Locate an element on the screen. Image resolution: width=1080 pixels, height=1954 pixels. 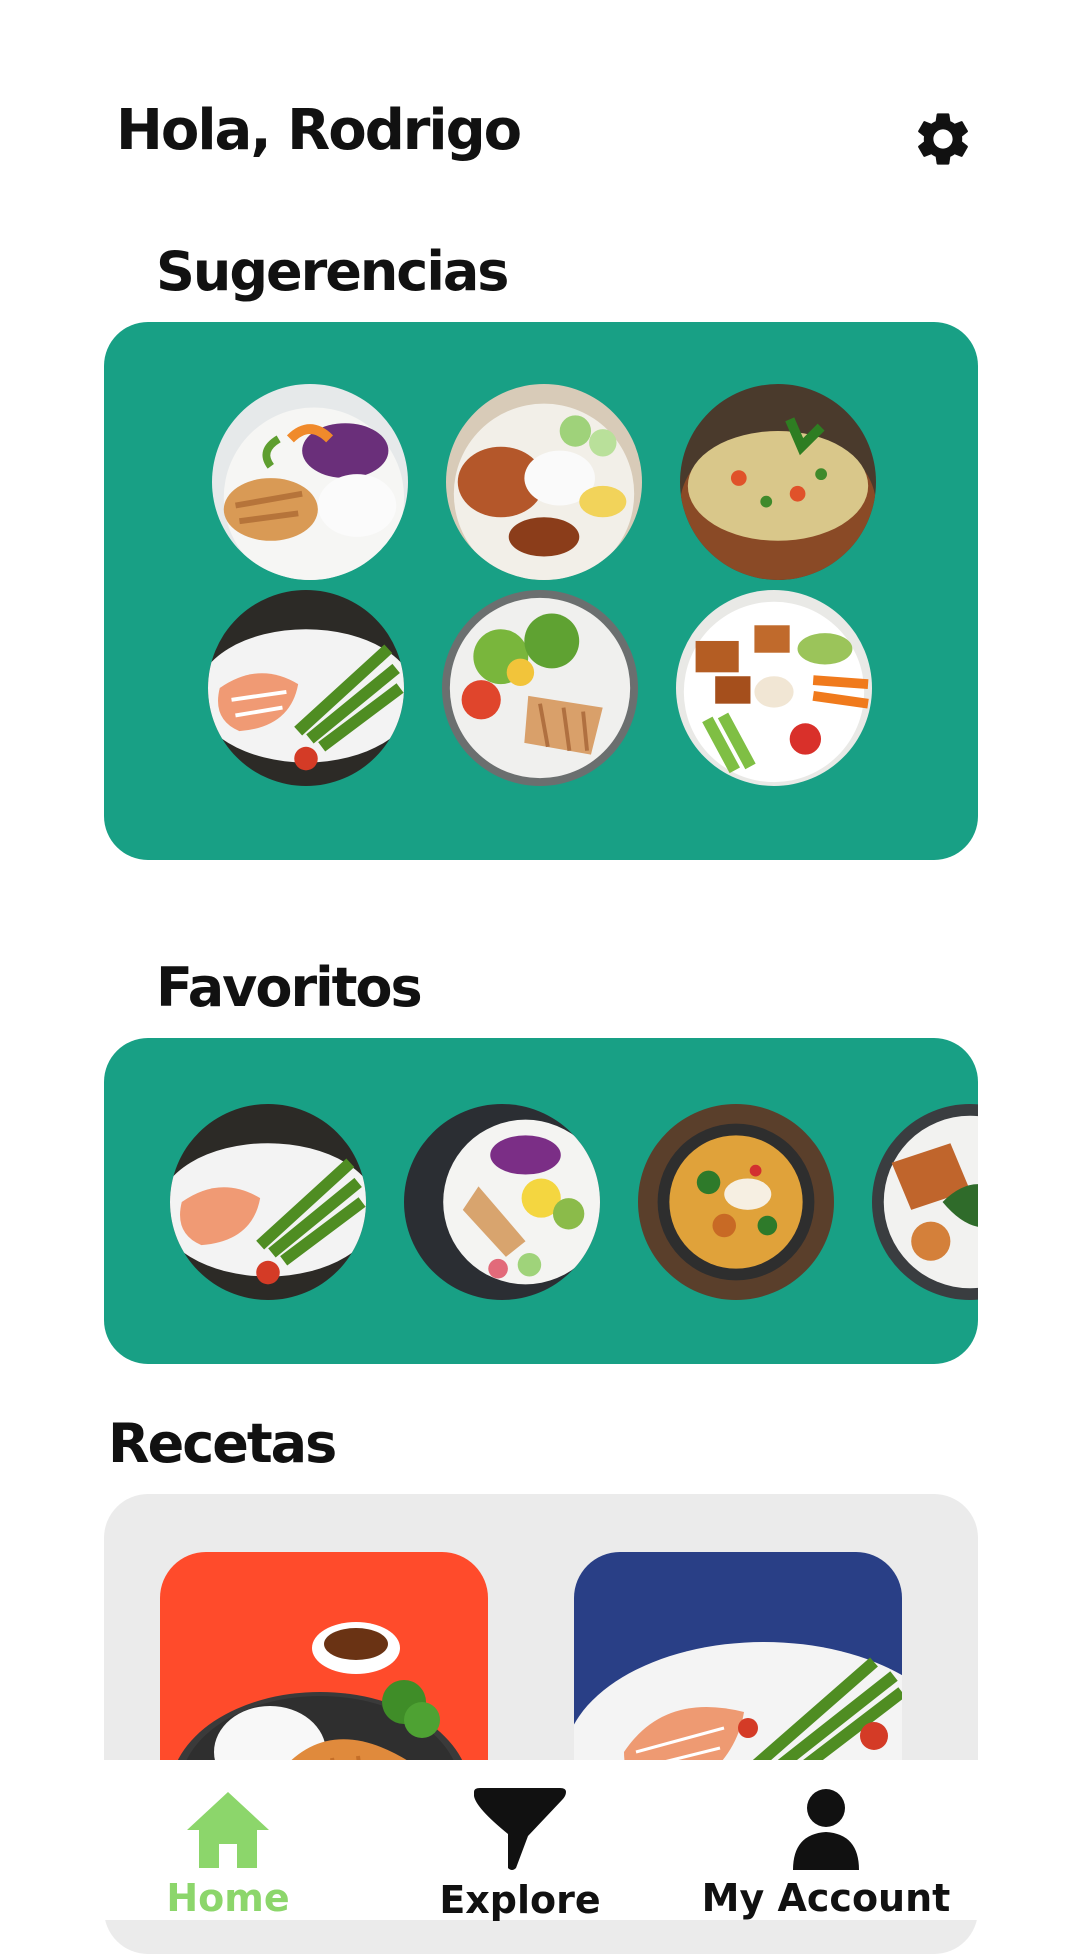
nav-home: Home is located at coordinates (228, 1840).